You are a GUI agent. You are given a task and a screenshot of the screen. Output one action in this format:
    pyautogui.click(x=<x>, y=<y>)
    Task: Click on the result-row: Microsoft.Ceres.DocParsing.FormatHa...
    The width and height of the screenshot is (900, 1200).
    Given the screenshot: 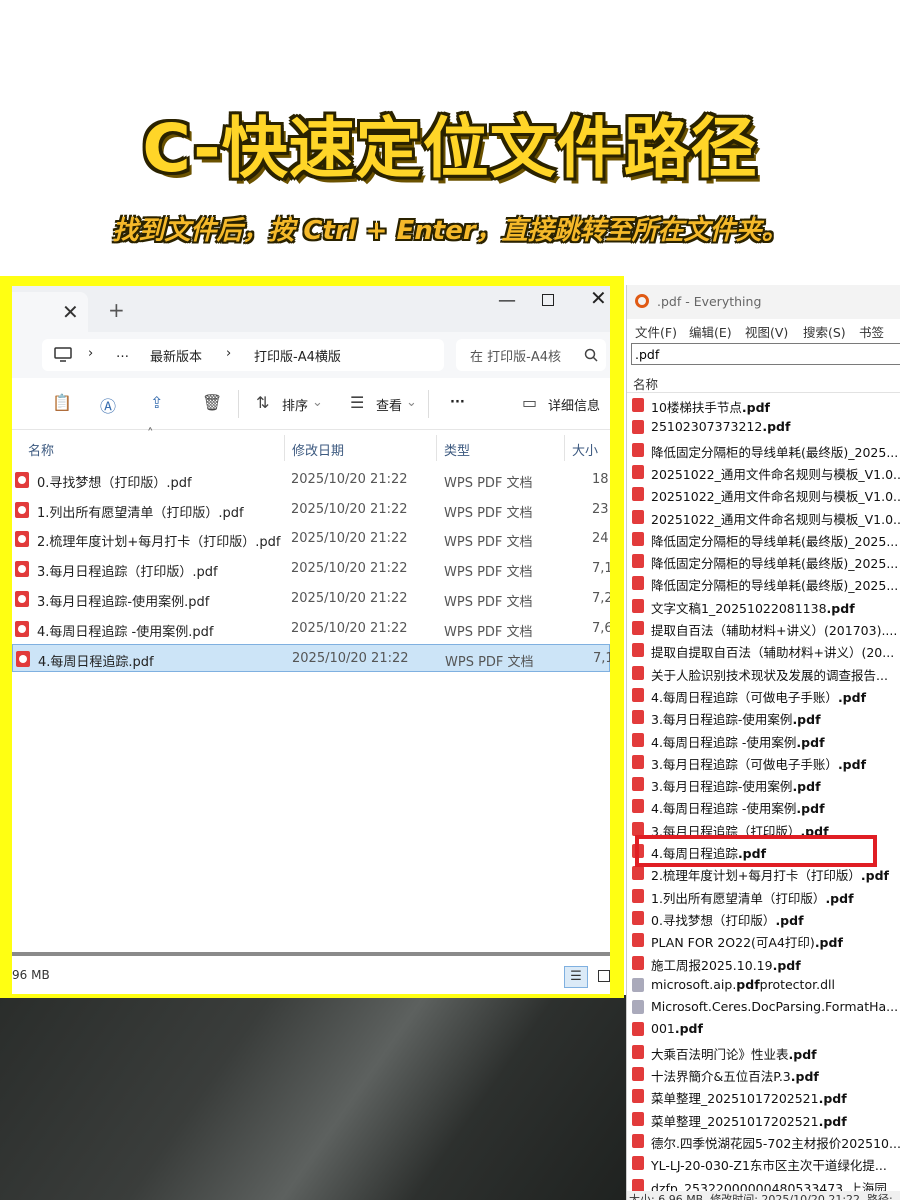 What is the action you would take?
    pyautogui.click(x=763, y=1007)
    